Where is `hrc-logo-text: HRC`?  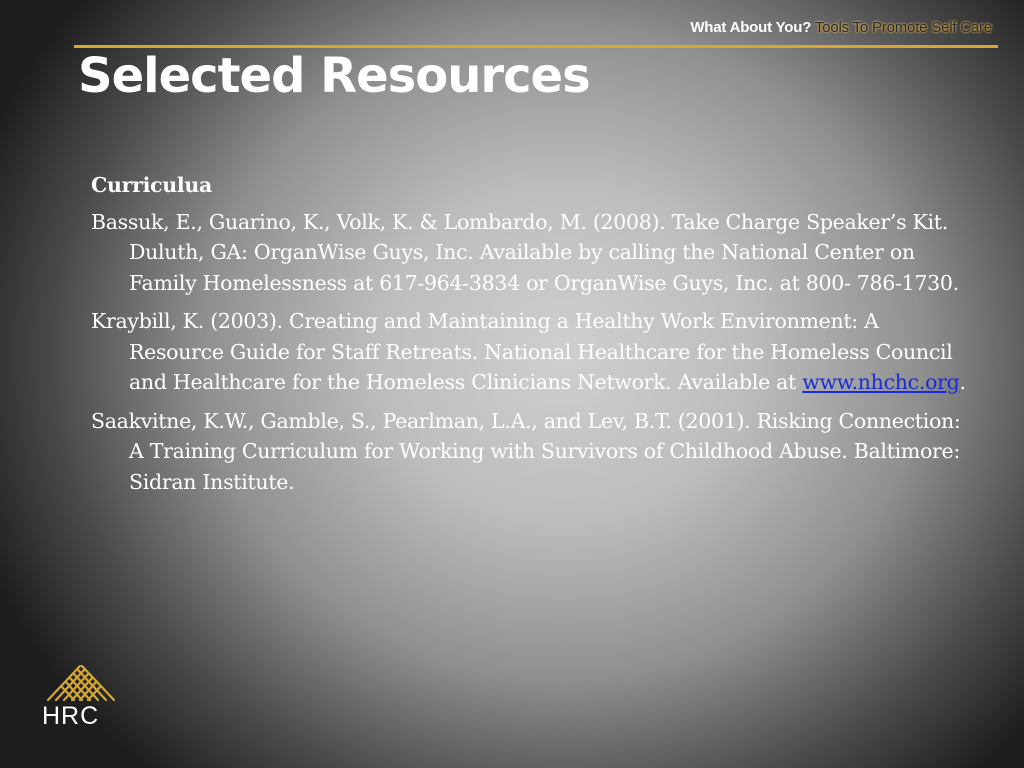 hrc-logo-text: HRC is located at coordinates (71, 716).